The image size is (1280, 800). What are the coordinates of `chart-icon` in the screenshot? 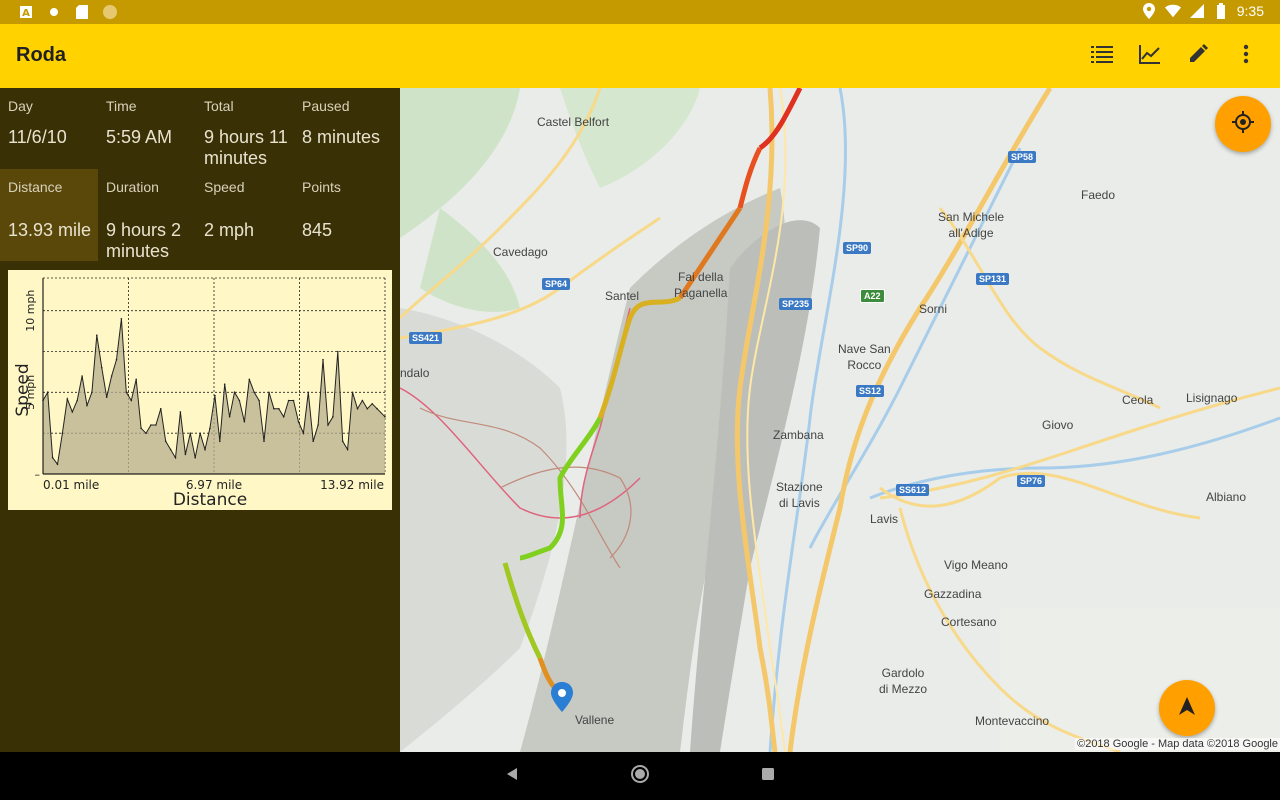 It's located at (1150, 56).